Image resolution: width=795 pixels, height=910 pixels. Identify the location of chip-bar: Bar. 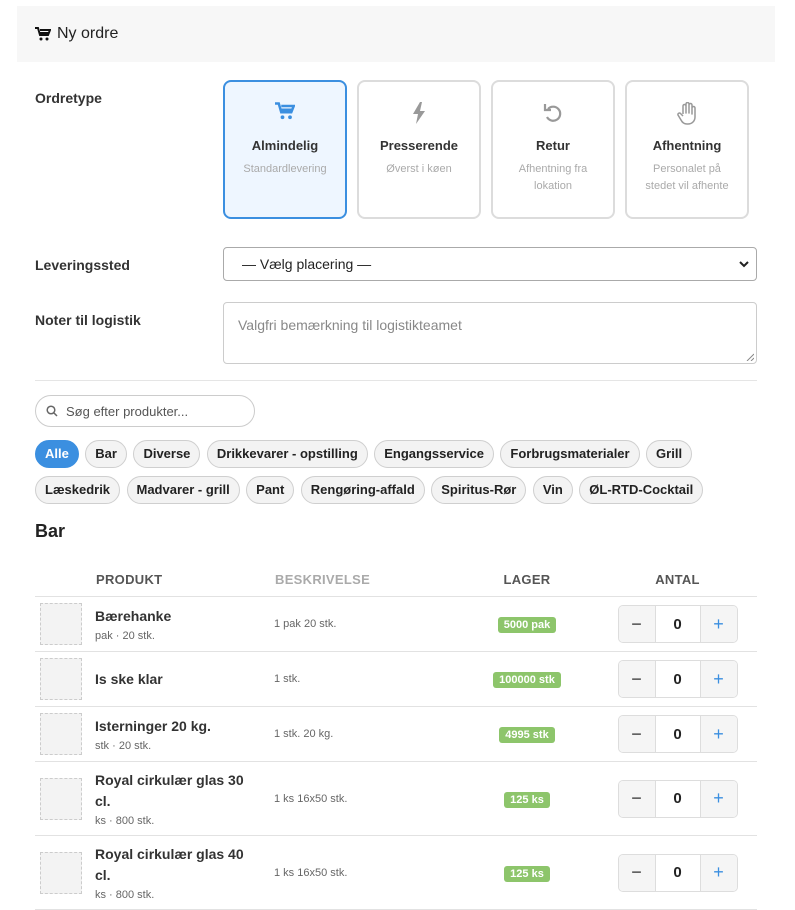
(106, 454).